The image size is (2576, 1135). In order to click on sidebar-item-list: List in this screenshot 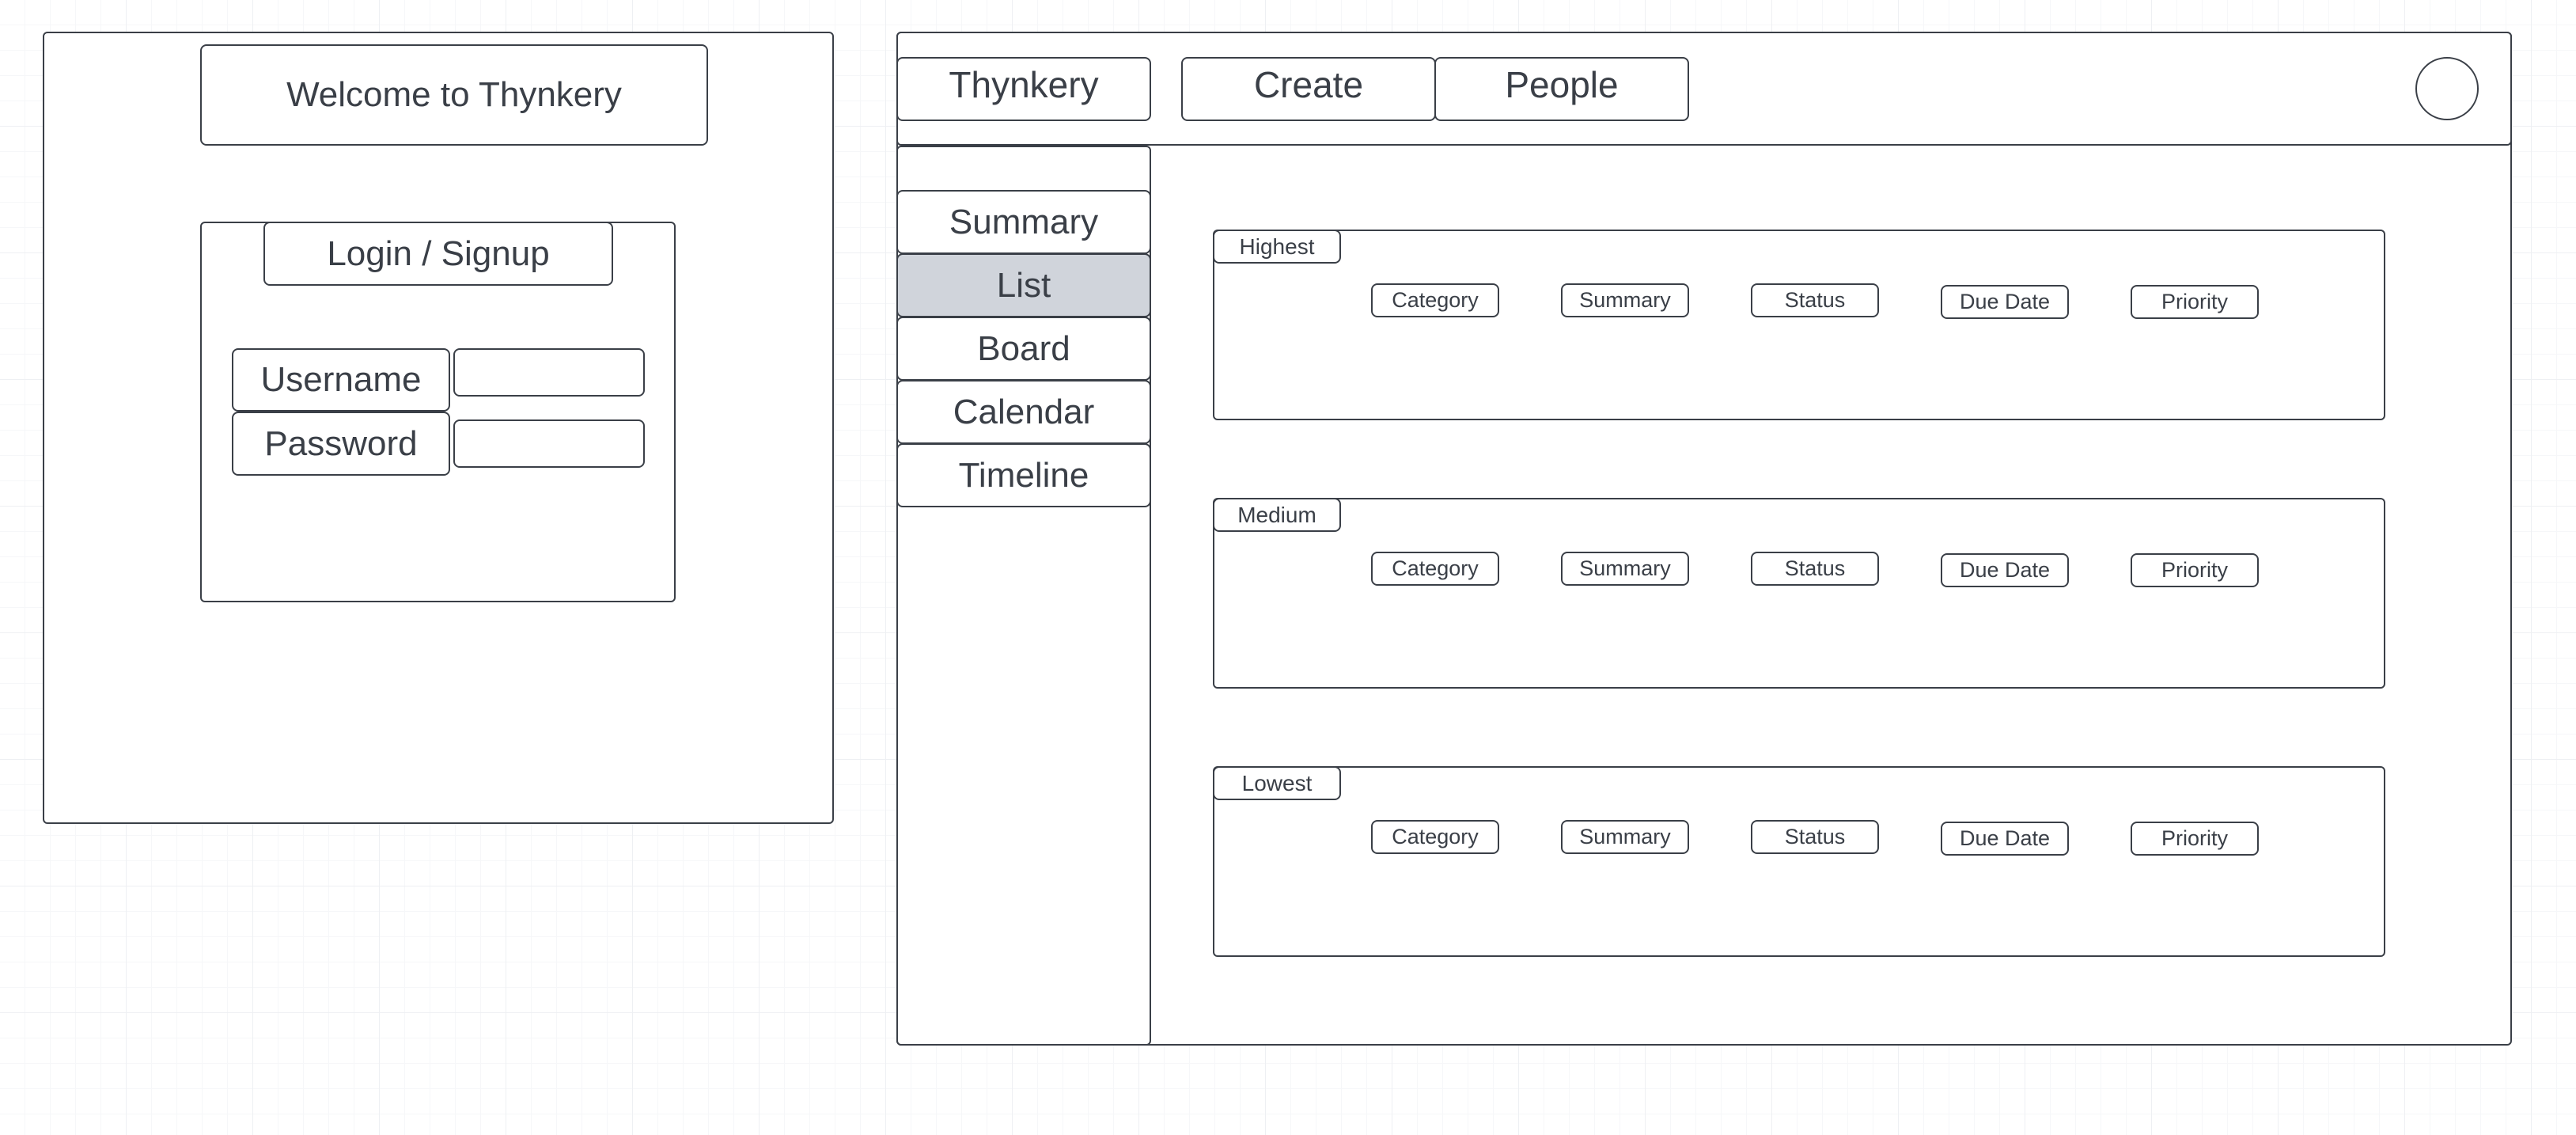, I will do `click(1023, 285)`.